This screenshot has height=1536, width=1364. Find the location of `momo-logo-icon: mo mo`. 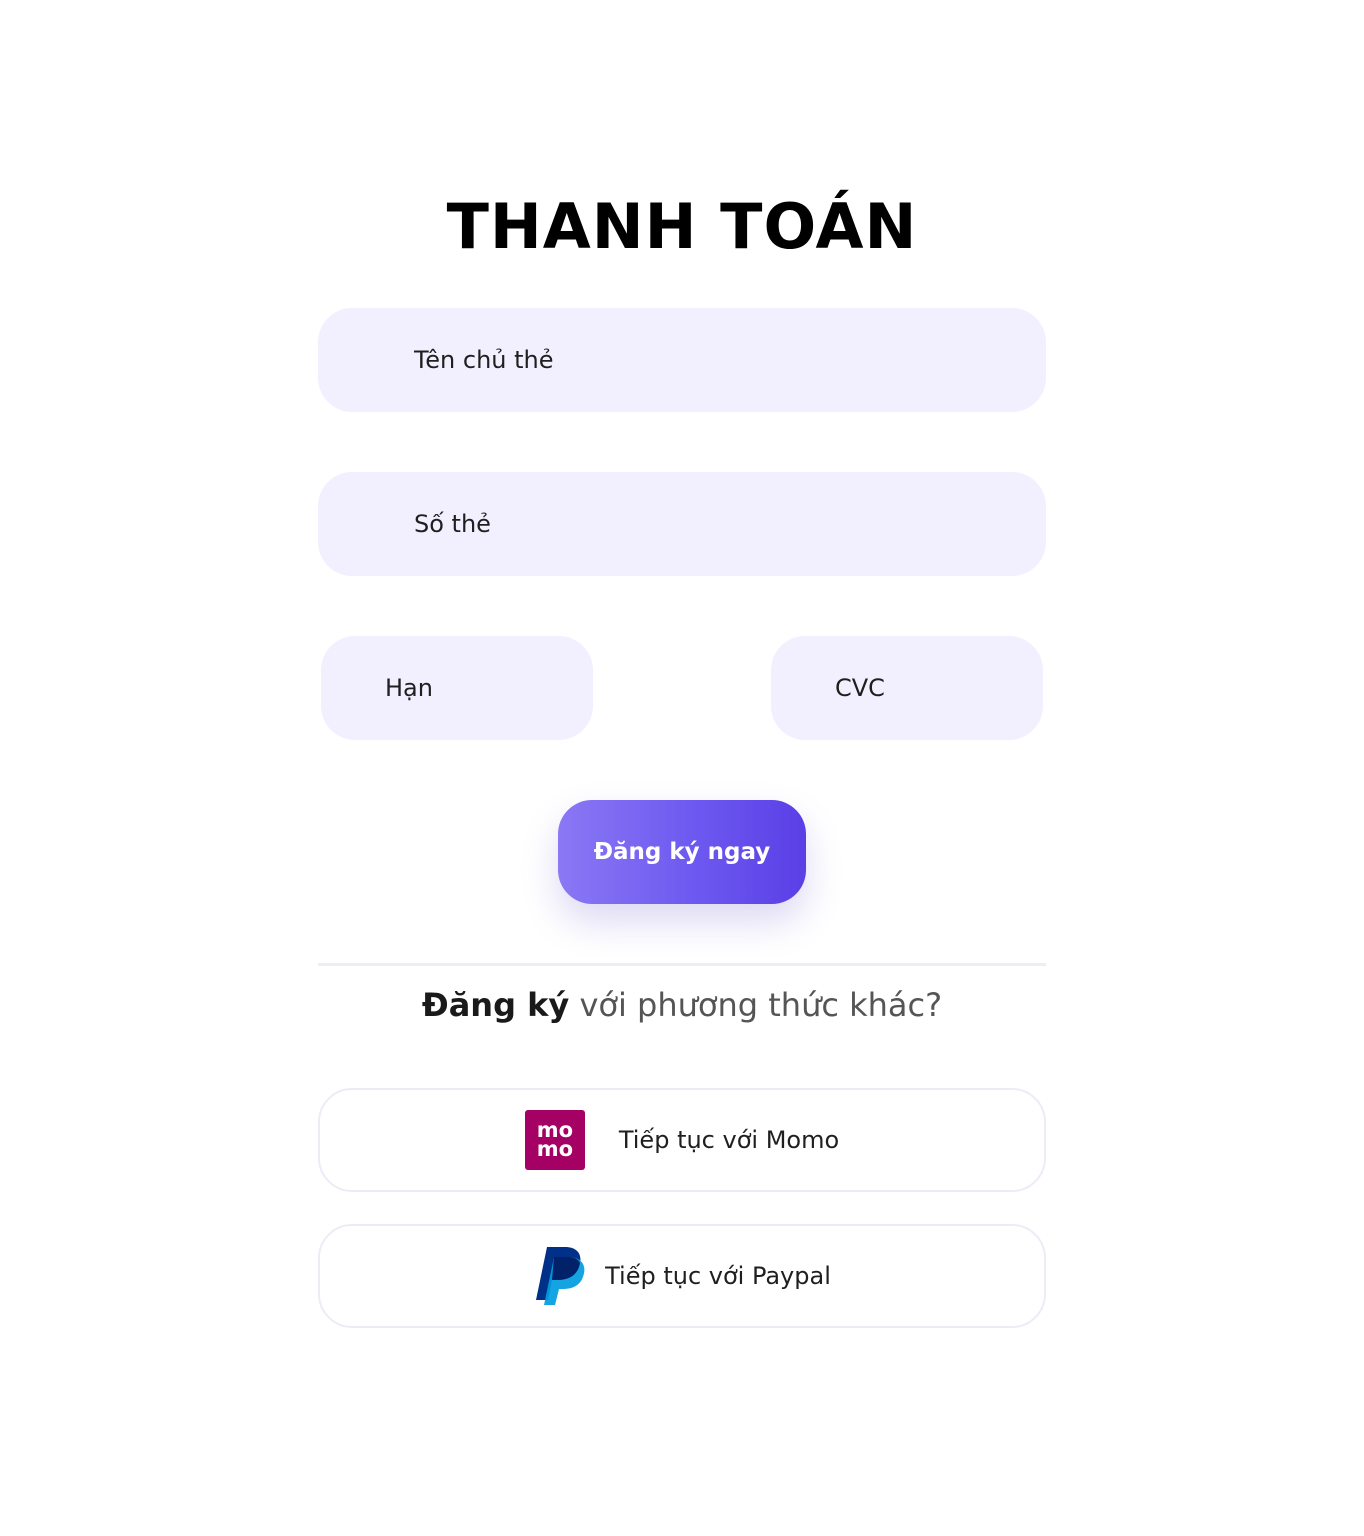

momo-logo-icon: mo mo is located at coordinates (554, 1140).